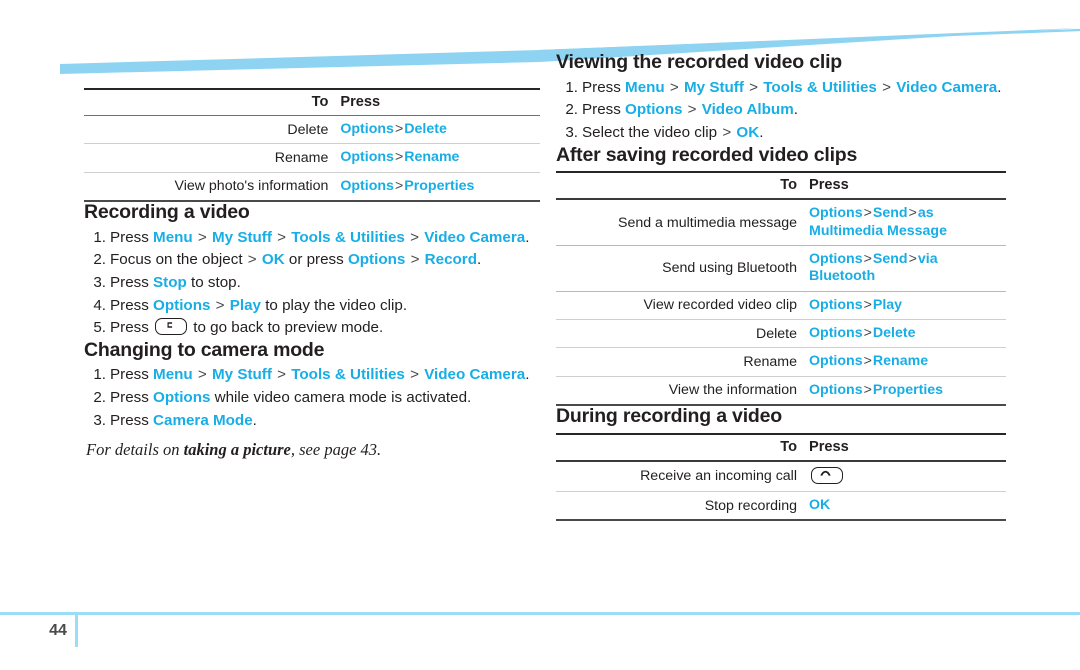  I want to click on send-key-icon, so click(827, 475).